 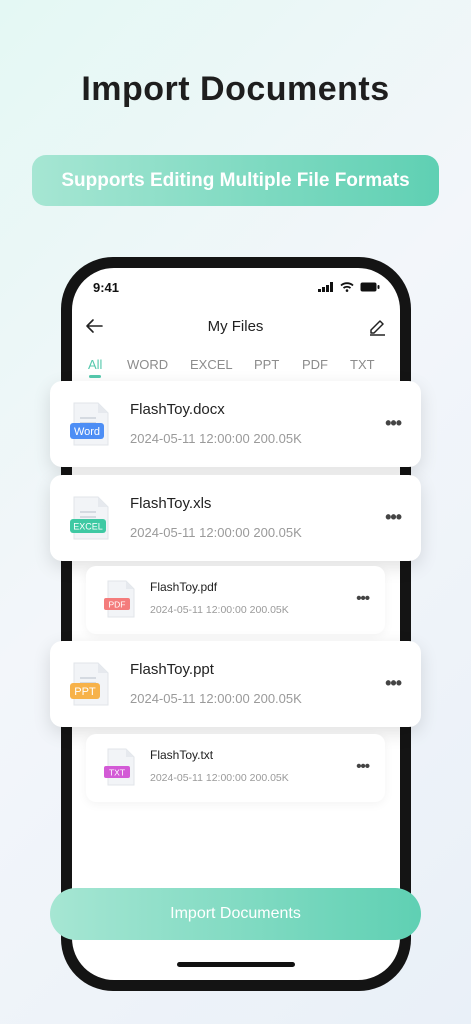 I want to click on tab-all: All, so click(x=95, y=364).